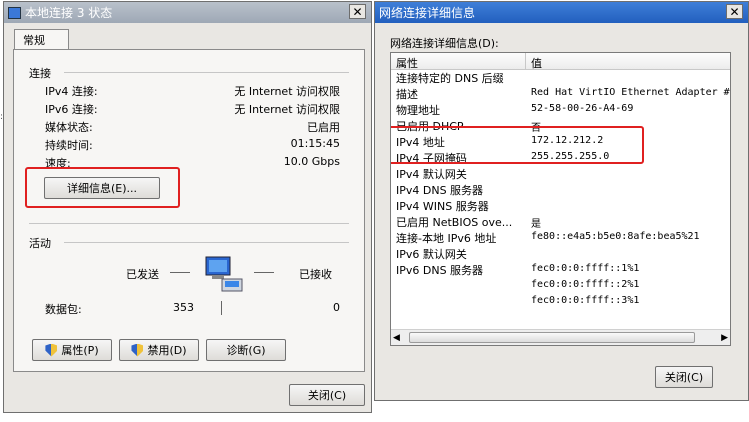 The image size is (749, 422). What do you see at coordinates (560, 222) in the screenshot?
I see `list-item: 已启用 NetBIOS ove... 是` at bounding box center [560, 222].